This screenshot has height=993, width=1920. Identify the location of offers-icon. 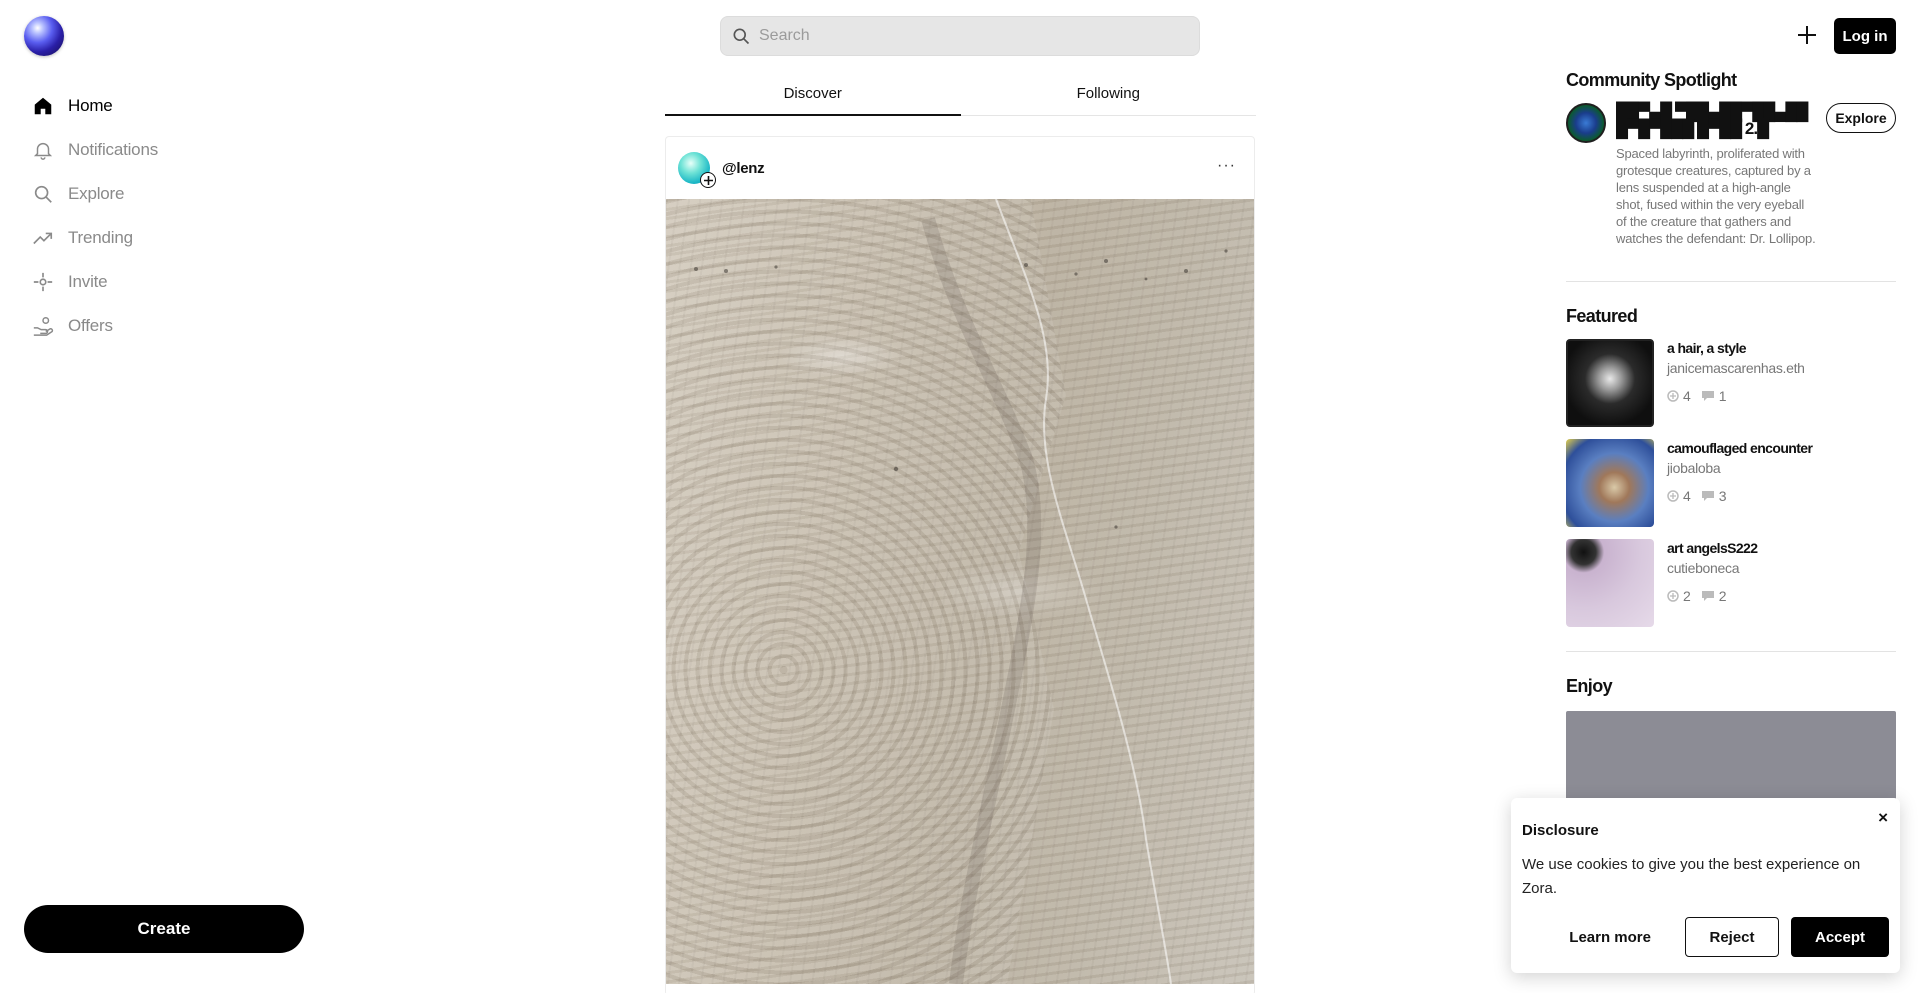
(43, 326).